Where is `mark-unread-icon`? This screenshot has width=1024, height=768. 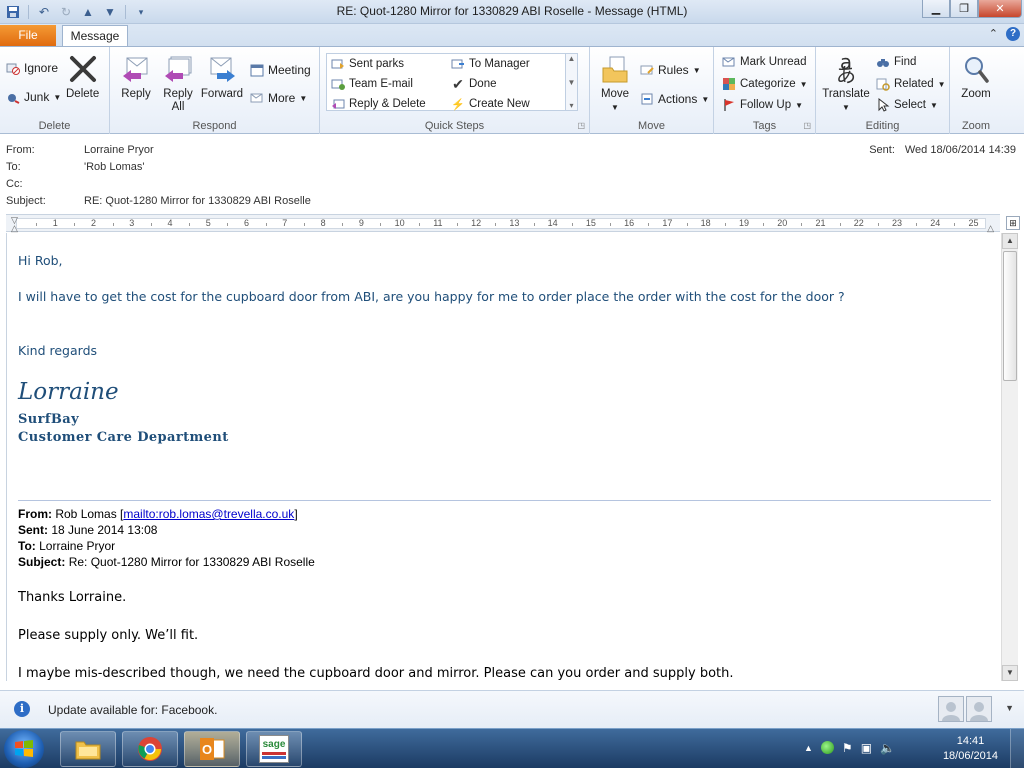
mark-unread-icon is located at coordinates (729, 62).